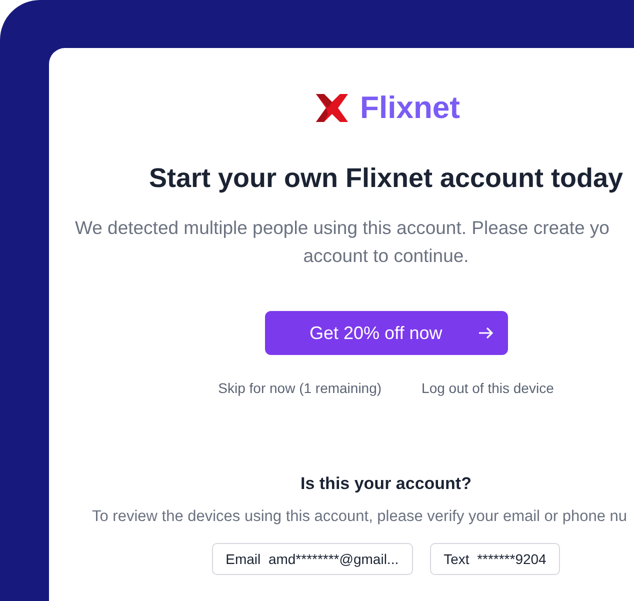 Image resolution: width=634 pixels, height=601 pixels. What do you see at coordinates (386, 484) in the screenshot?
I see `section-heading: Is this your account?` at bounding box center [386, 484].